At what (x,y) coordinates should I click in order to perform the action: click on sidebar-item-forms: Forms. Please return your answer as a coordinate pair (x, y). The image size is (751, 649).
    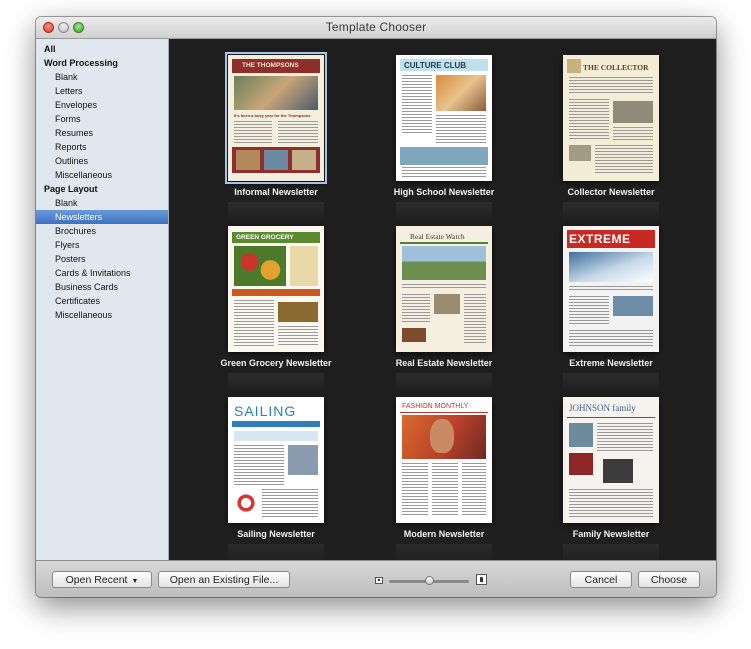
    Looking at the image, I should click on (102, 119).